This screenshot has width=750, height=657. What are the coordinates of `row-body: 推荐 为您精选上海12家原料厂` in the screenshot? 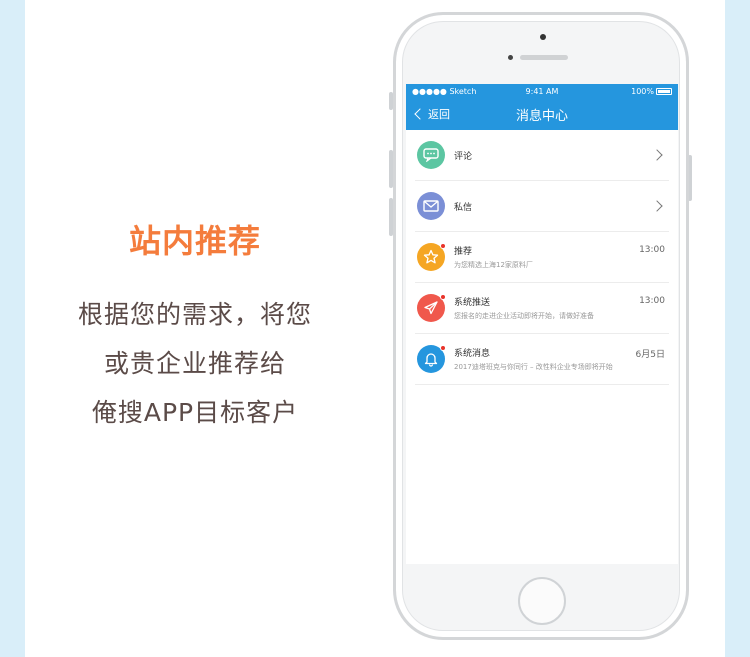 It's located at (561, 257).